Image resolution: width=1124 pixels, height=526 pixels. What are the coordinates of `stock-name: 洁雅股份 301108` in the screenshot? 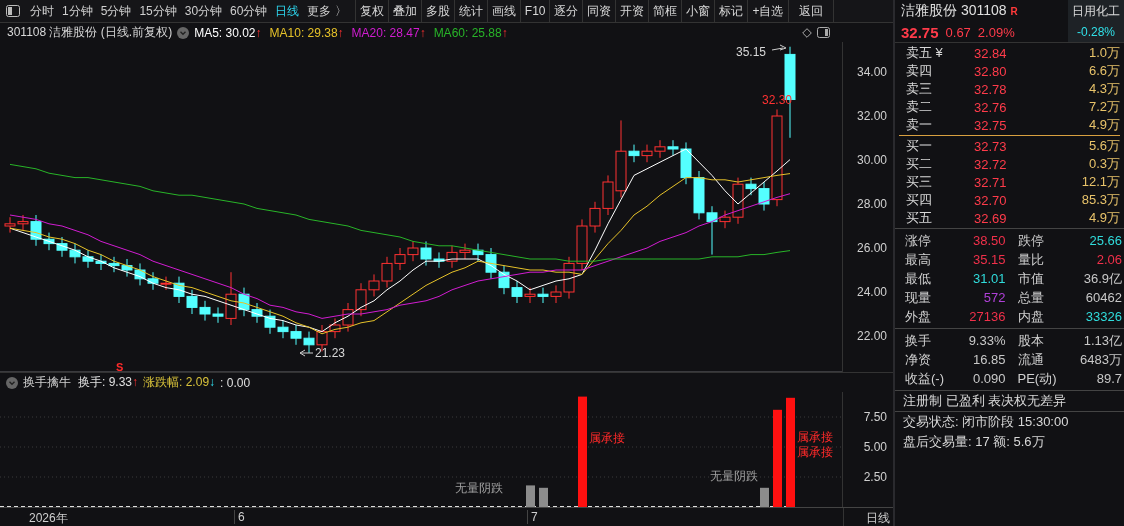 It's located at (954, 11).